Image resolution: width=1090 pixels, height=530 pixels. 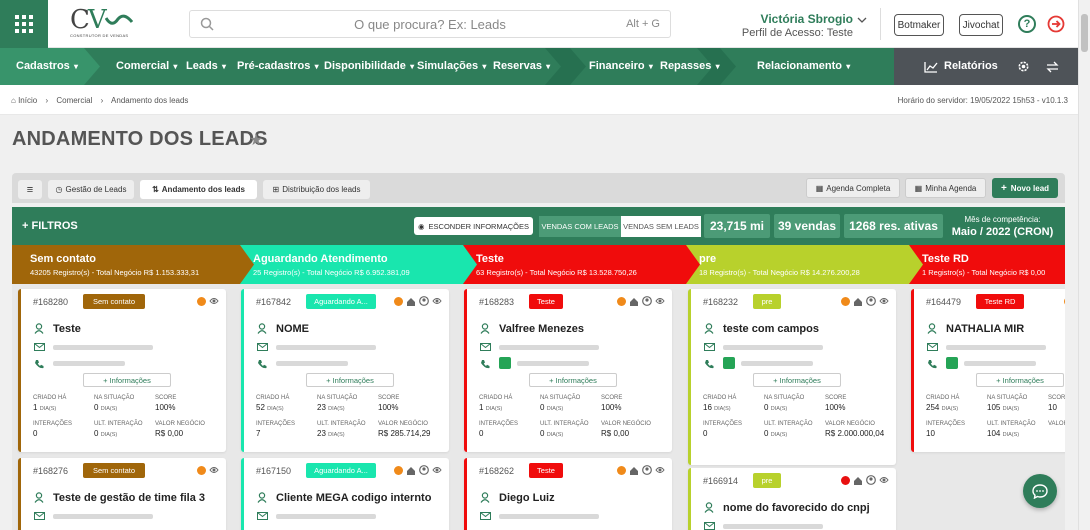 What do you see at coordinates (473, 226) in the screenshot?
I see `hide-info-button: ◉ ESCONDER INFORMAÇÕES` at bounding box center [473, 226].